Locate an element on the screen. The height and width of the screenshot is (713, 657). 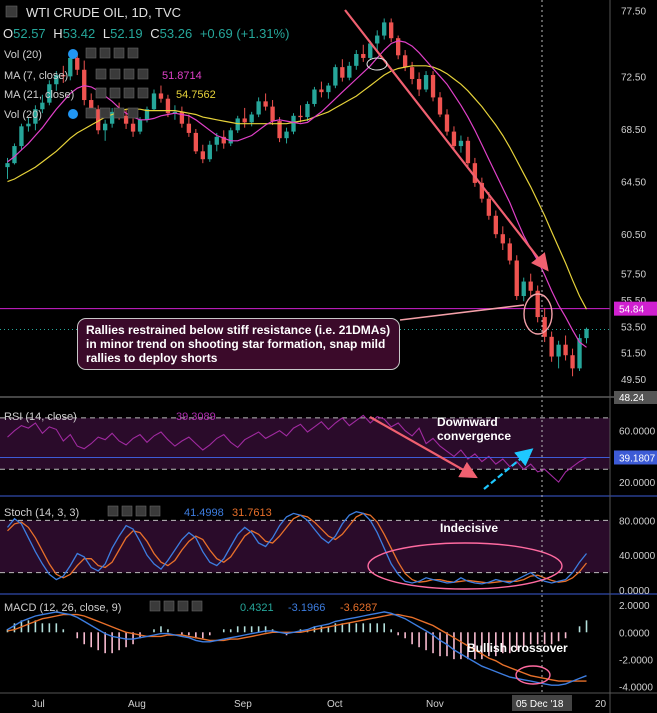
macd-tick-label: 0.0000 is located at coordinates (634, 633).